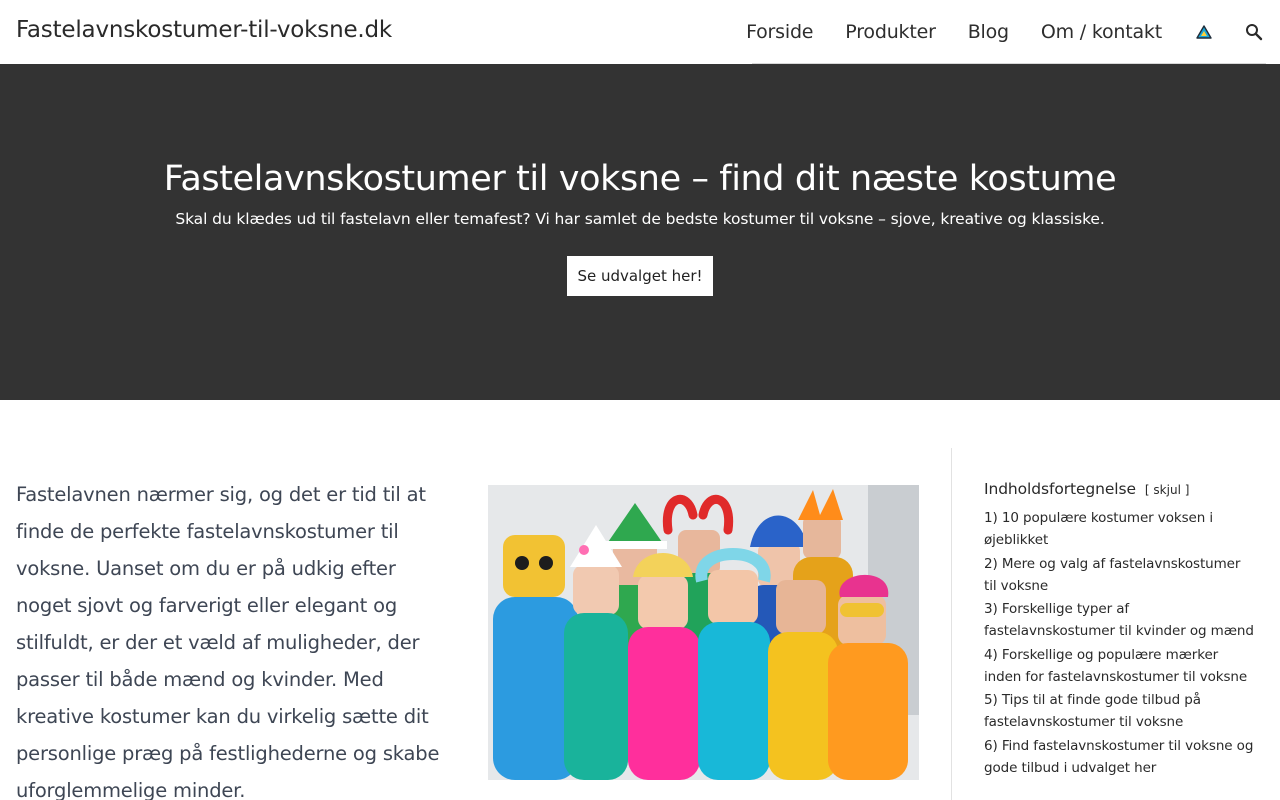 The height and width of the screenshot is (800, 1280). Describe the element at coordinates (1187, 490) in the screenshot. I see `toc-toggle-close: ]` at that location.